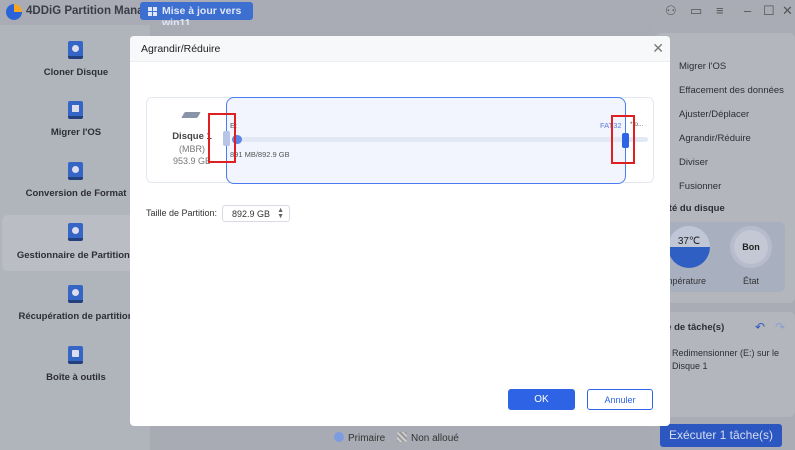  What do you see at coordinates (726, 359) in the screenshot?
I see `task-item: Redimensionner (E:) sur le Disque 1` at bounding box center [726, 359].